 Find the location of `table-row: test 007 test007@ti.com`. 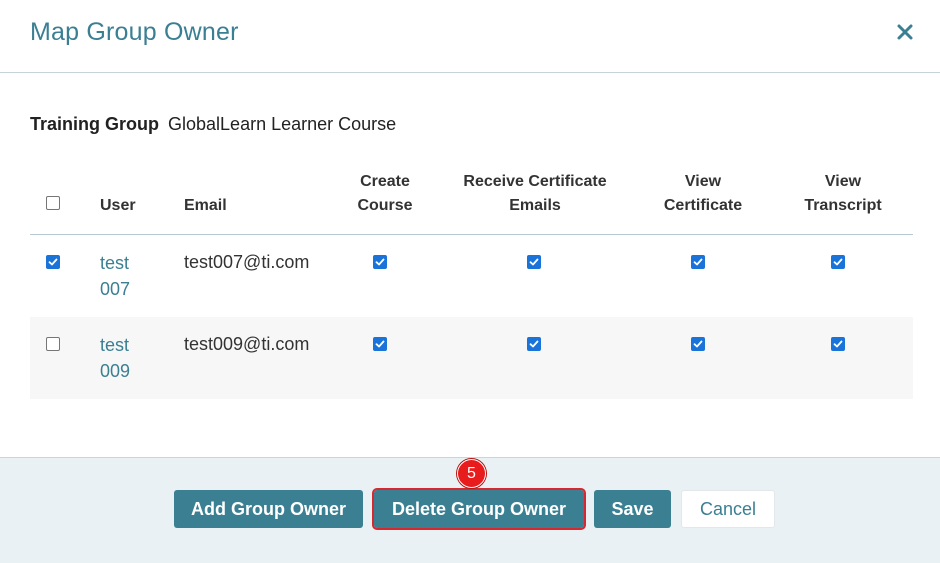

table-row: test 007 test007@ti.com is located at coordinates (471, 276).